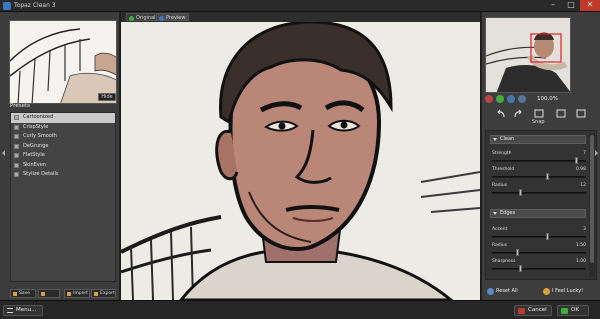 The image size is (600, 319). I want to click on status-bar: Menu... Cancel OK, so click(300, 309).